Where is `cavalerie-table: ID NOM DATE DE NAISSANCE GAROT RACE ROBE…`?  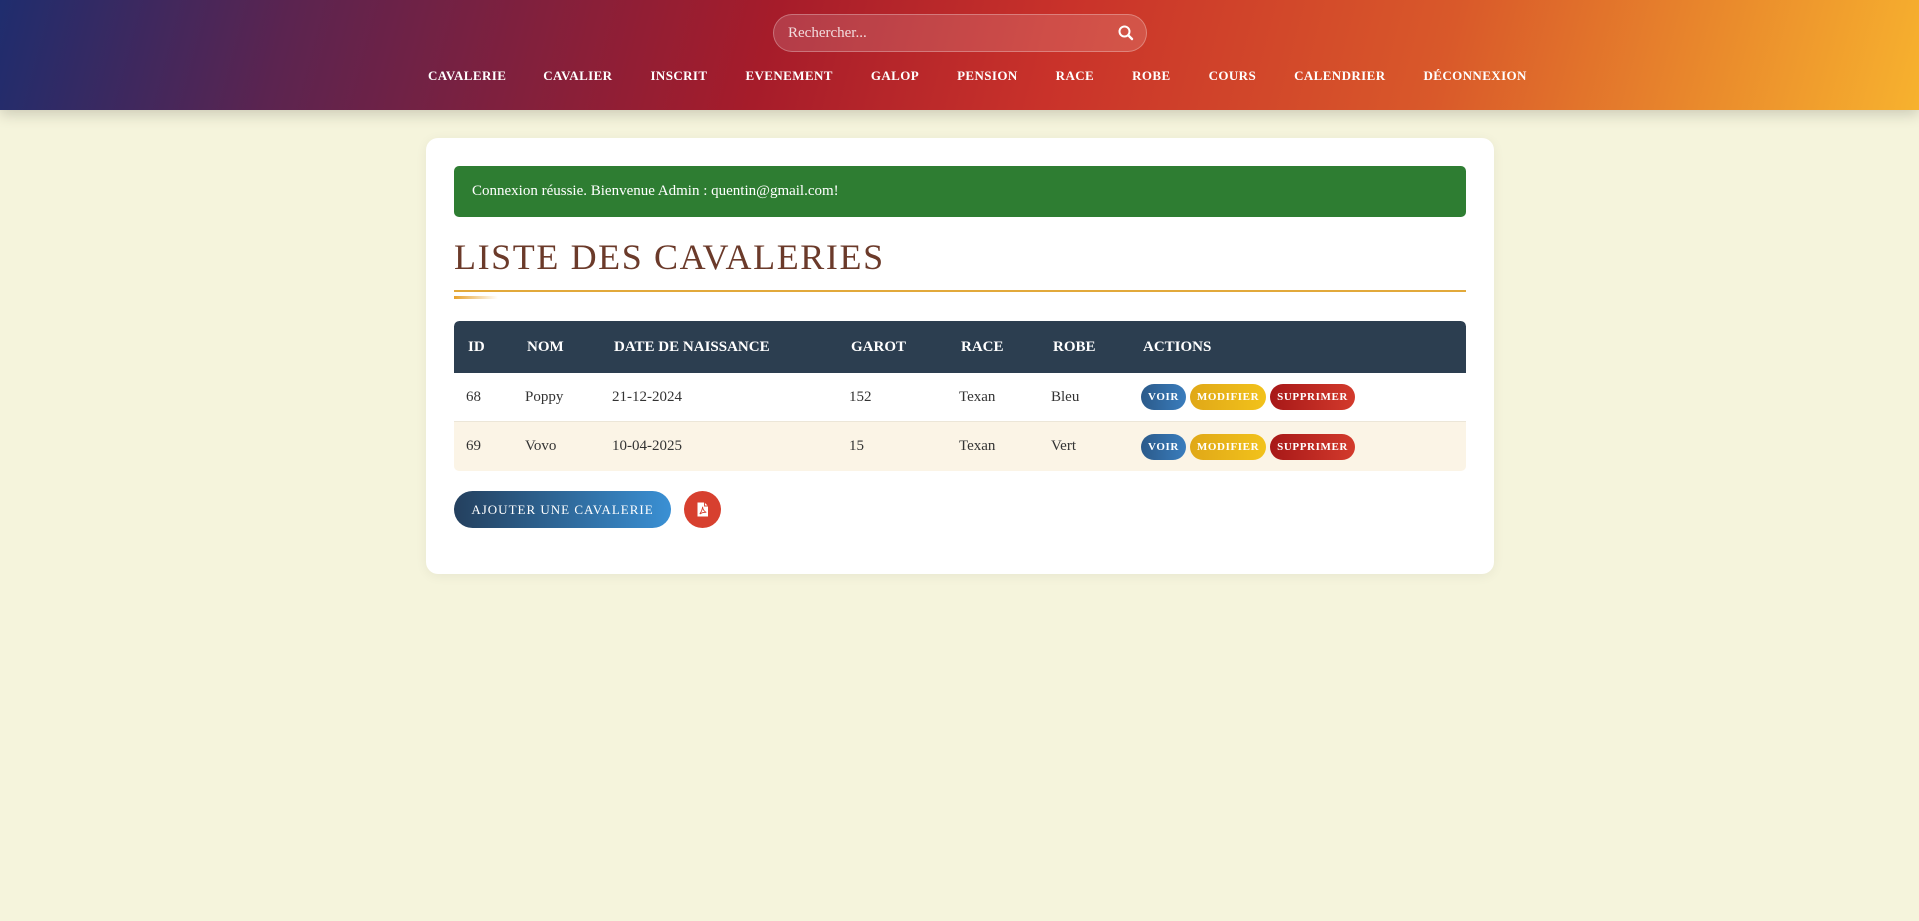 cavalerie-table: ID NOM DATE DE NAISSANCE GAROT RACE ROBE… is located at coordinates (960, 396).